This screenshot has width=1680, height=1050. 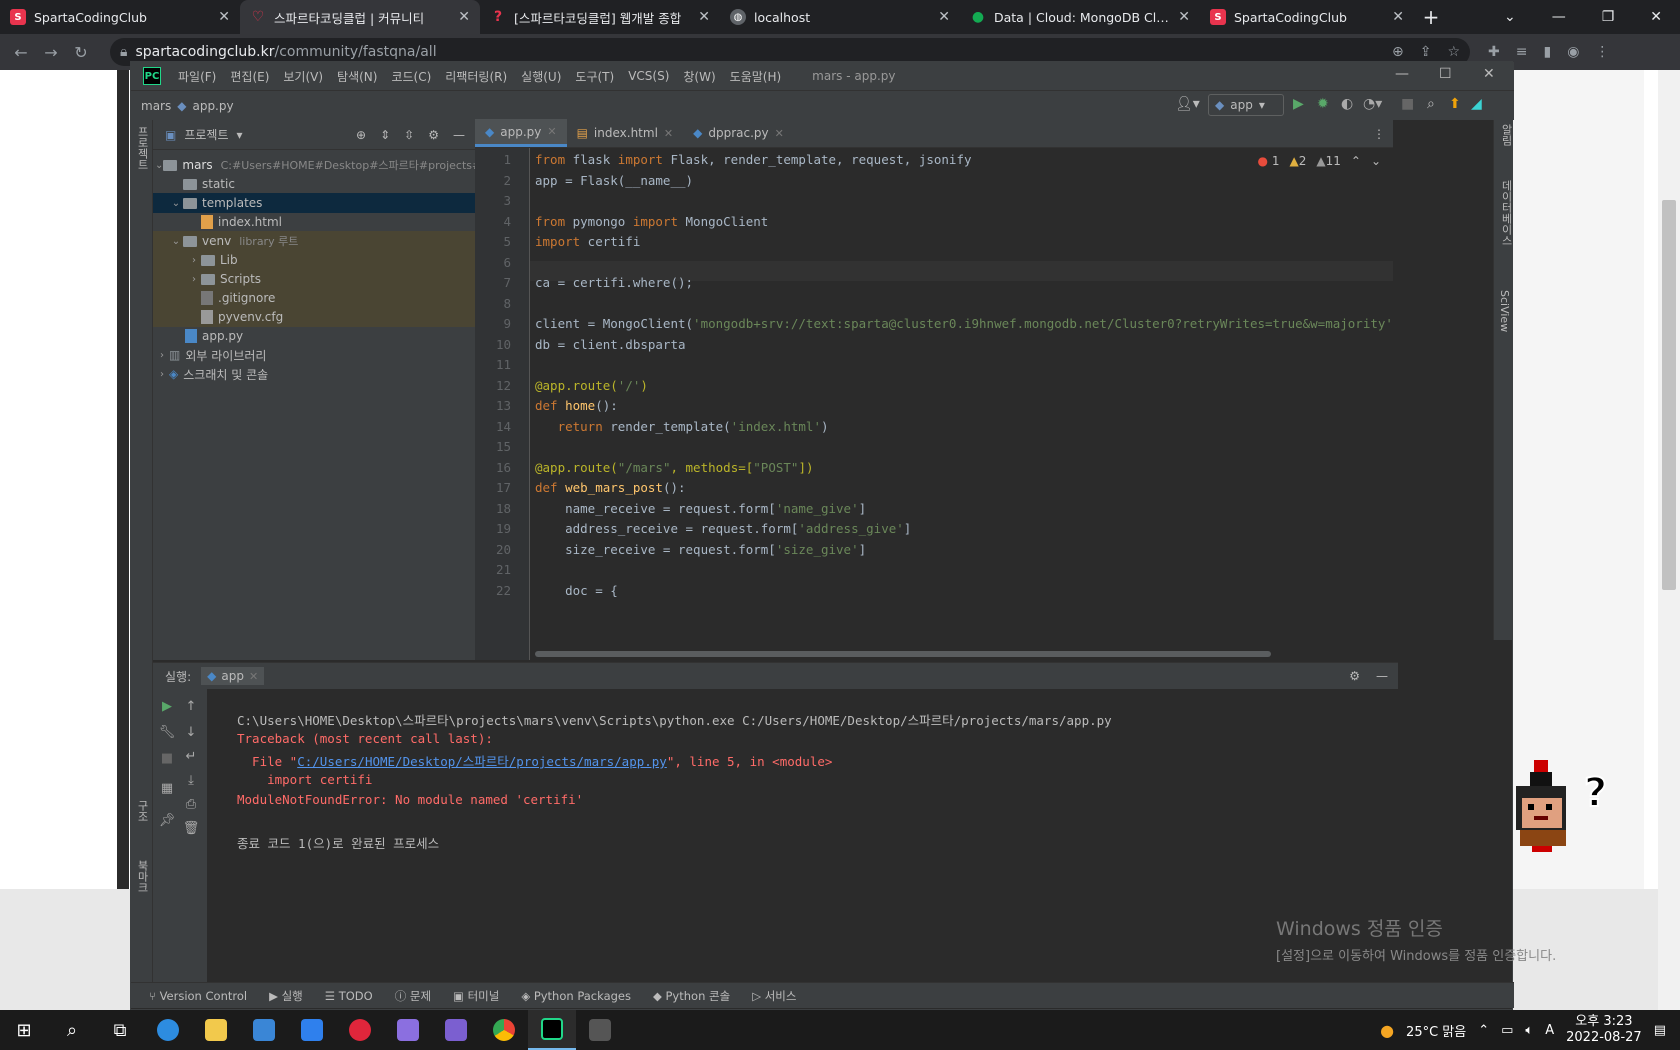 What do you see at coordinates (120, 17) in the screenshot?
I see `browser-tab: S SpartaCodingClub ✕` at bounding box center [120, 17].